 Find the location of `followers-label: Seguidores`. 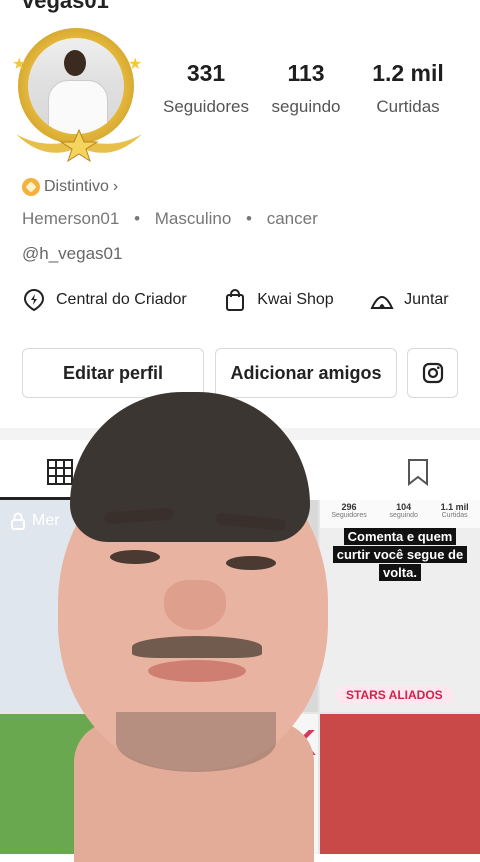

followers-label: Seguidores is located at coordinates (205, 106).